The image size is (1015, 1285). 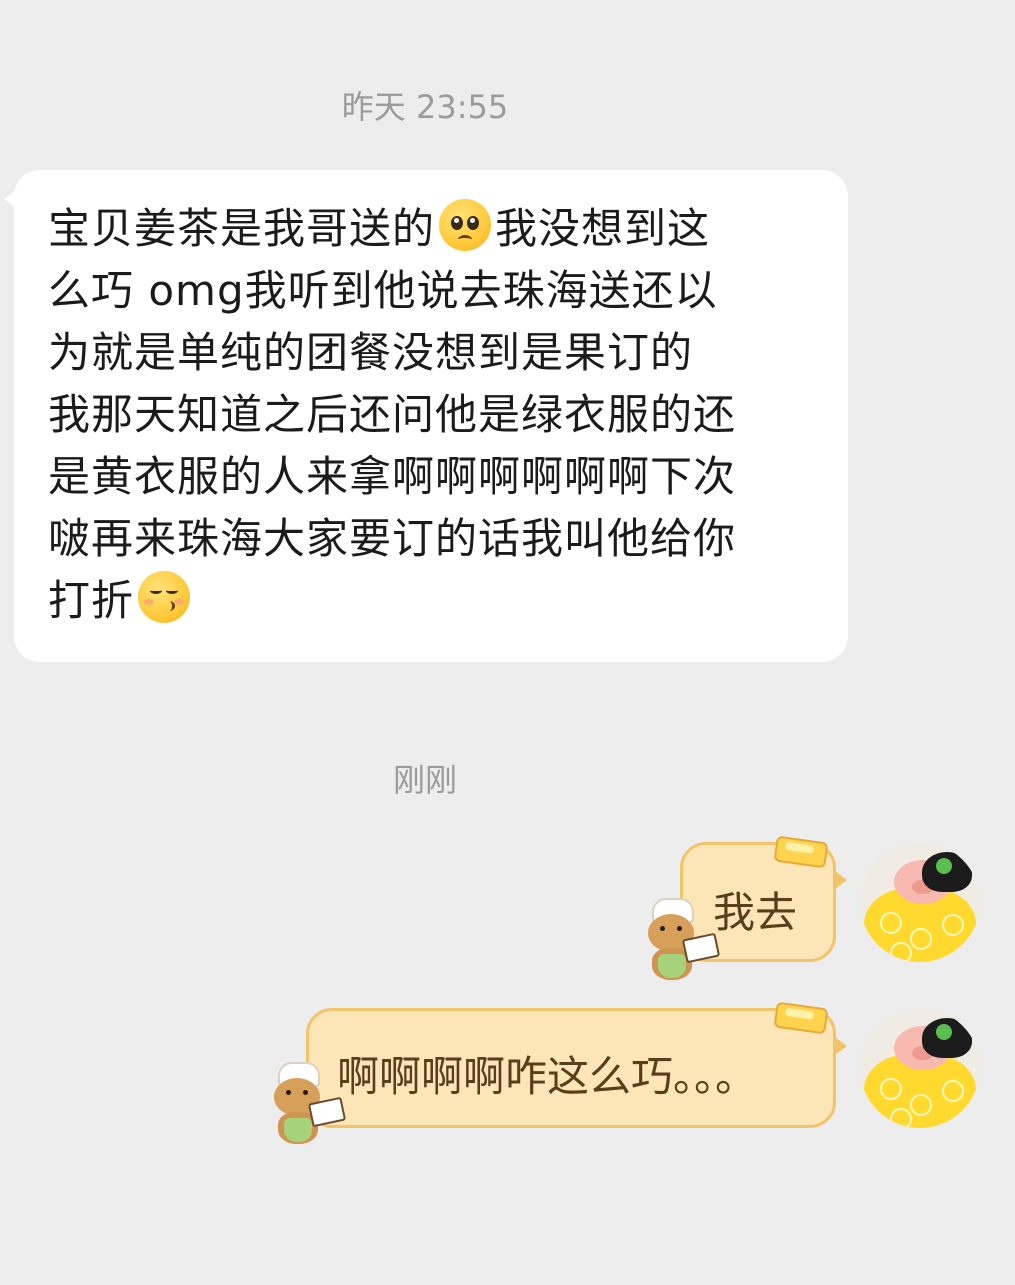 I want to click on message-line: 打折, so click(x=431, y=601).